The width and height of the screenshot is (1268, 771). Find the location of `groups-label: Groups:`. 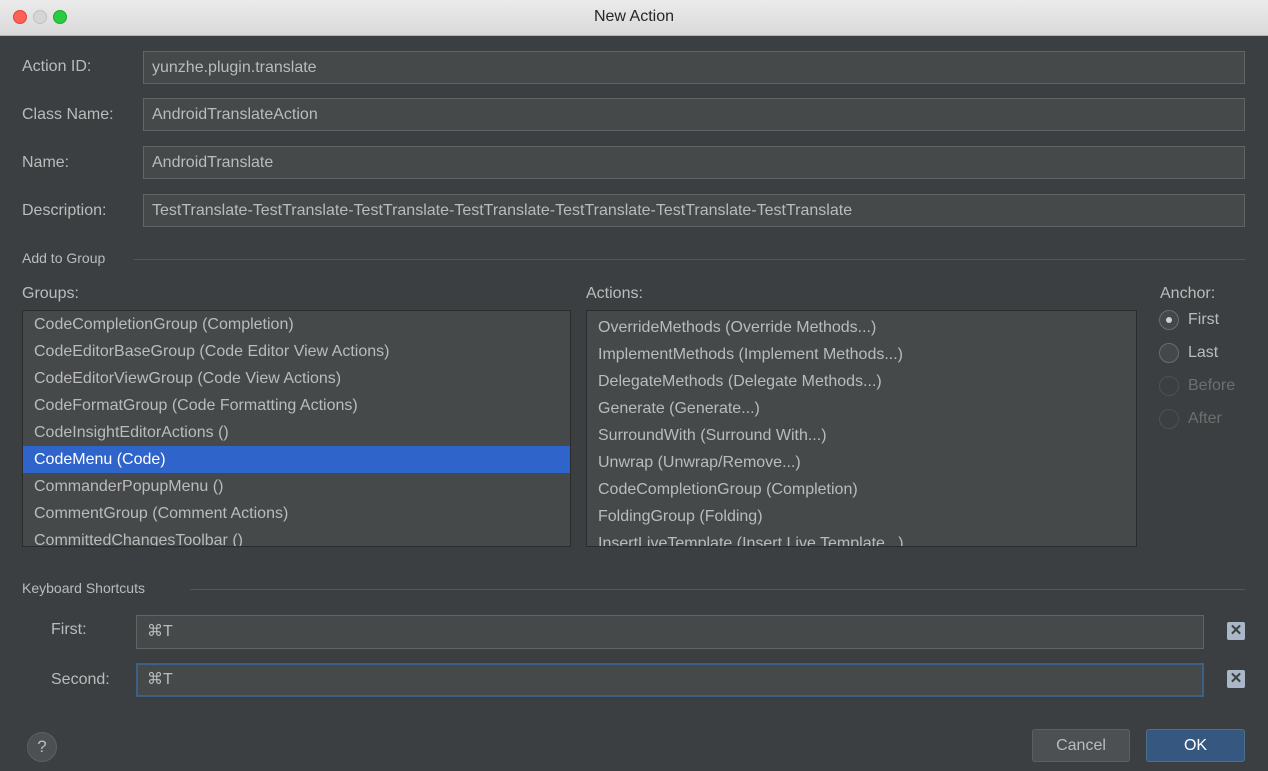

groups-label: Groups: is located at coordinates (50, 293).